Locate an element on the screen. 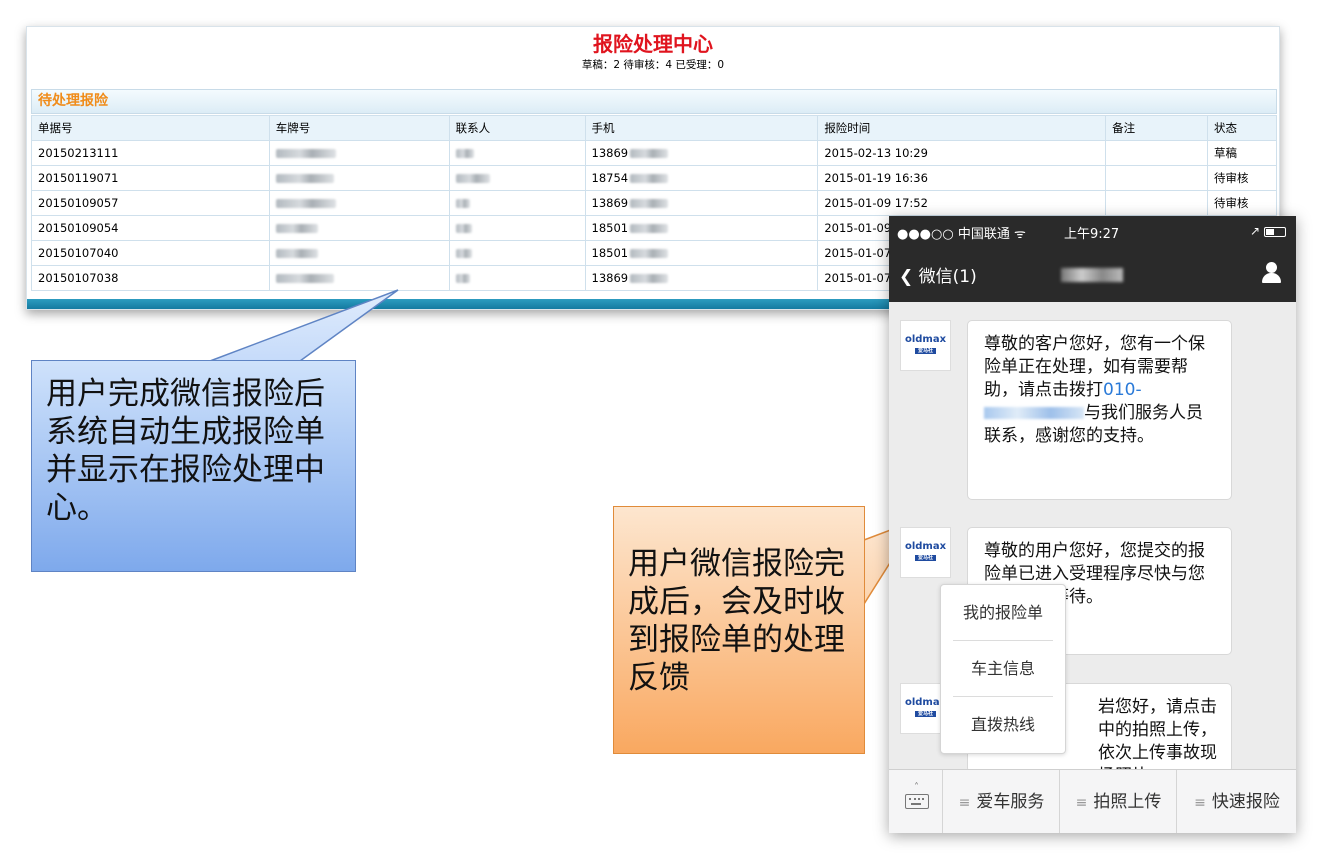 The height and width of the screenshot is (864, 1324). bottom-menu-bar: ˄ ≡ 爱车服务 ≡ 拍照上传 ≡ 快速报险 is located at coordinates (1092, 801).